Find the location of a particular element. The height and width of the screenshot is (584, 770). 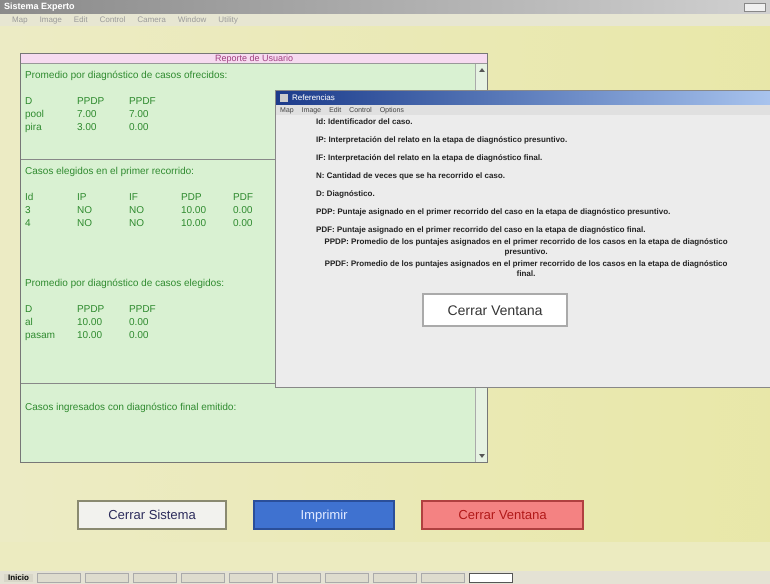

action-button: Cerrar Ventana is located at coordinates (502, 515).